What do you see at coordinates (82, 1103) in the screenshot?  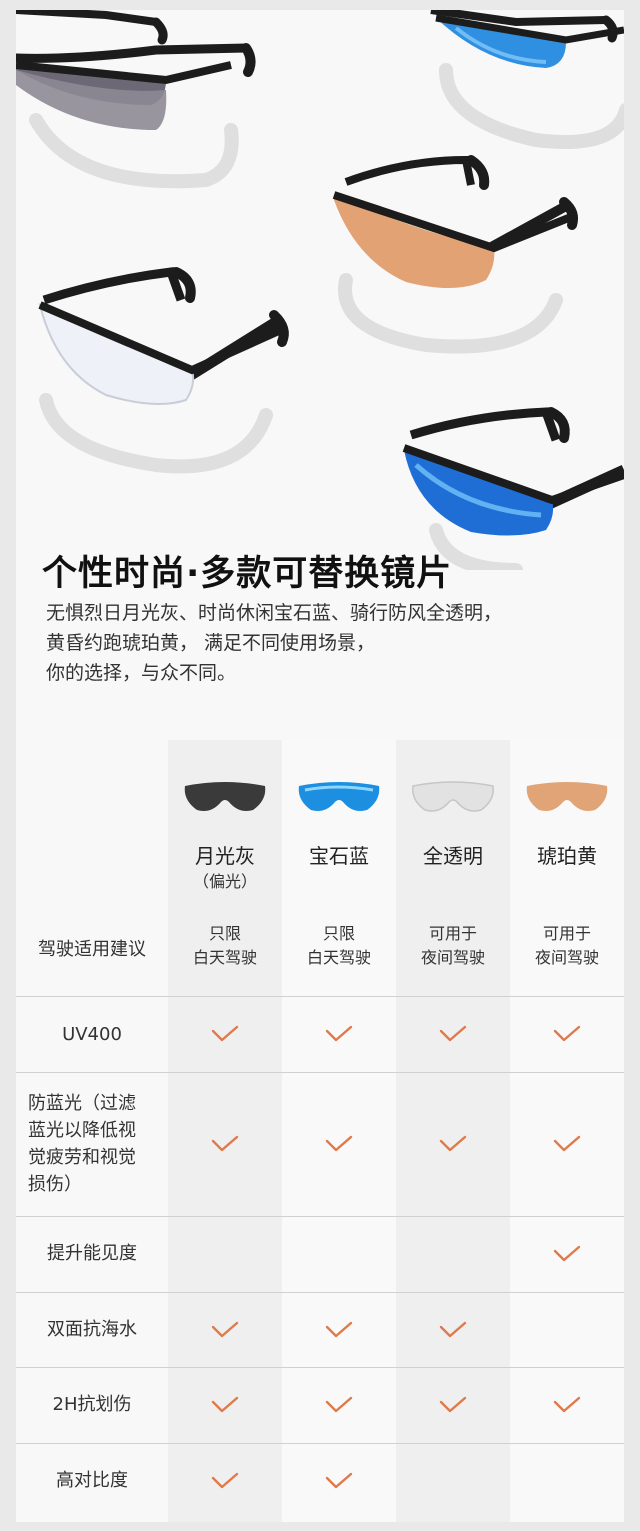 I see `feature-label-line: 防蓝光（过滤` at bounding box center [82, 1103].